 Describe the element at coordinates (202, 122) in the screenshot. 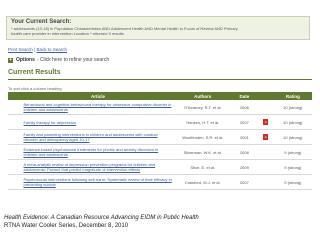

I see `authors-cell: Henken, H.T. et al.` at that location.